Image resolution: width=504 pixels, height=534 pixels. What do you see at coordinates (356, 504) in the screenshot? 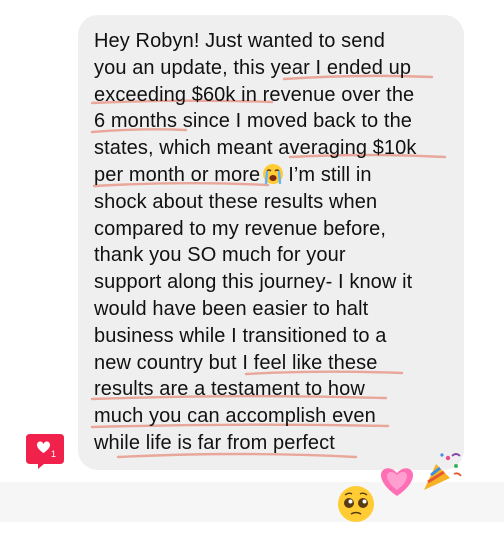
I see `pleading-face-icon` at bounding box center [356, 504].